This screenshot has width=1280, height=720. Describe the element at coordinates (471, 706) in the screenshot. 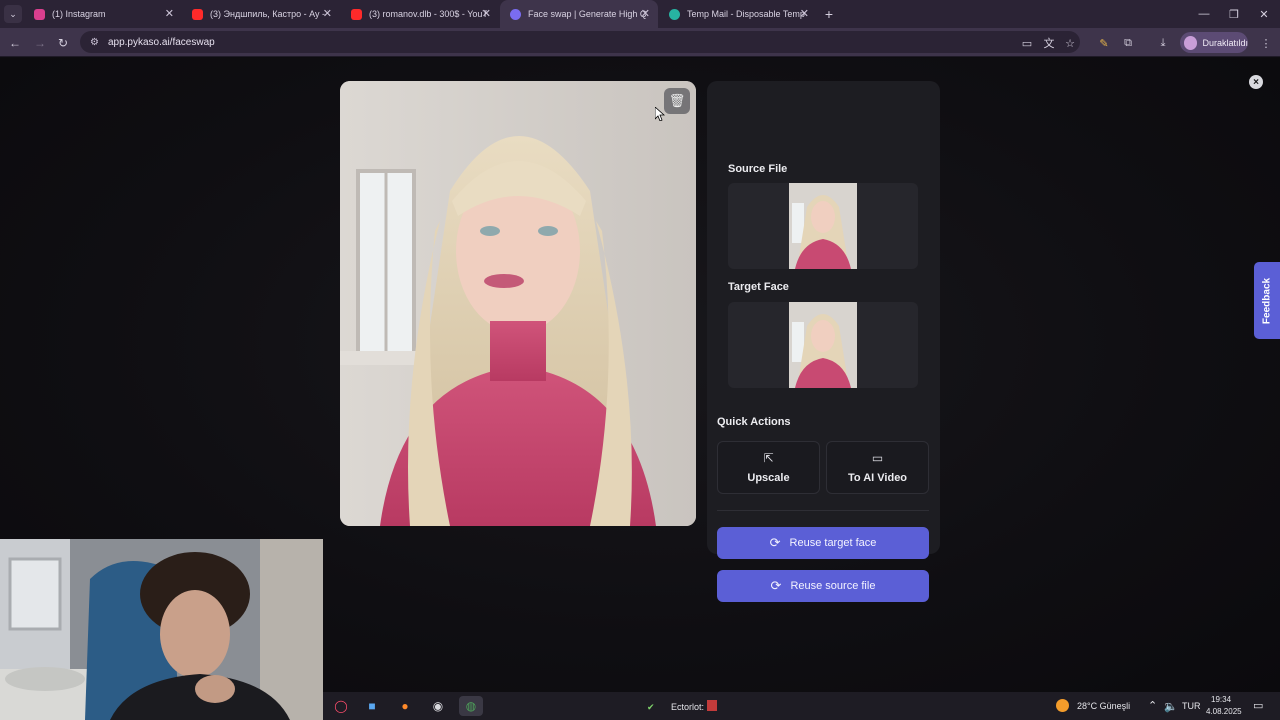

I see `chrome-icon: ◍` at that location.